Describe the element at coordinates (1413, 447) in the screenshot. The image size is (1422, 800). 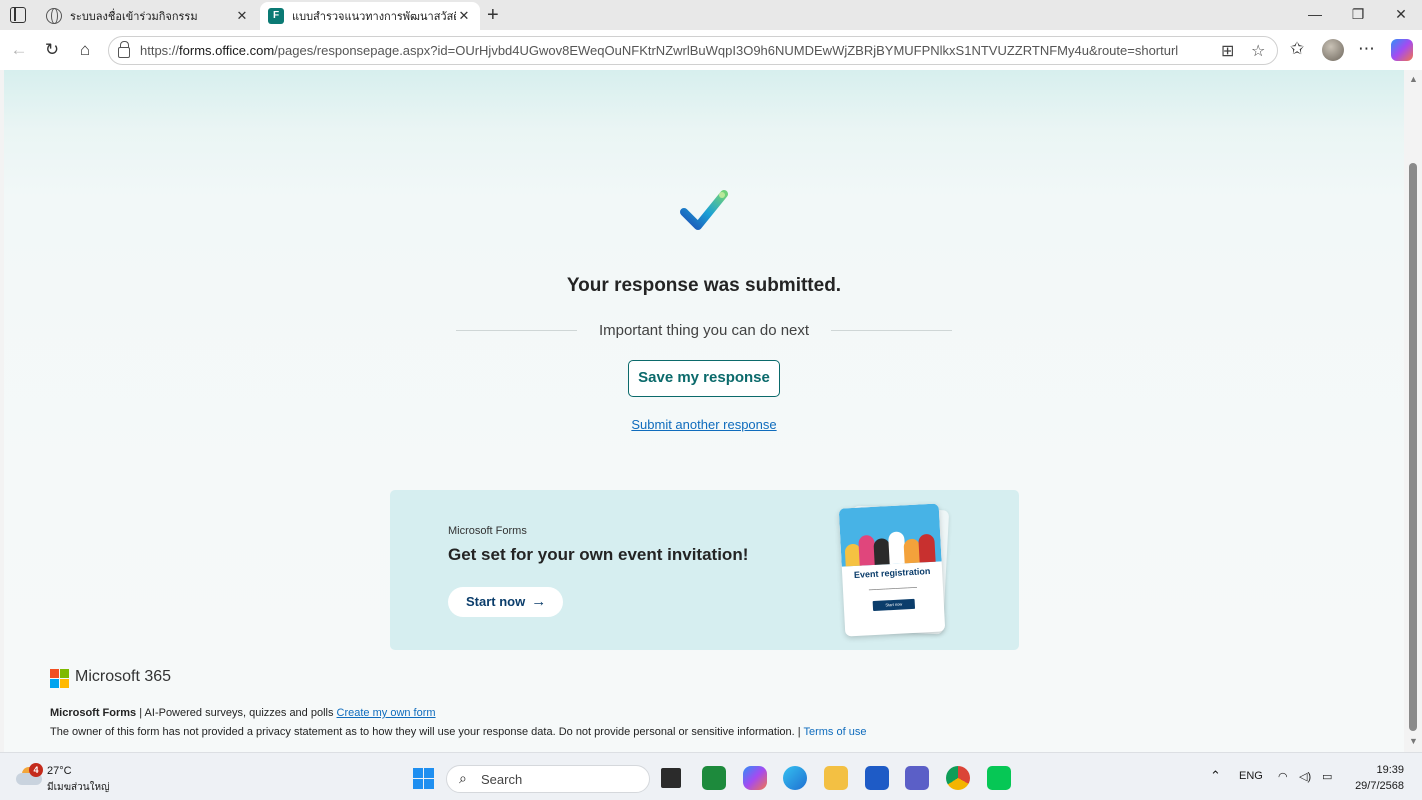
I see `scroll-thumb` at that location.